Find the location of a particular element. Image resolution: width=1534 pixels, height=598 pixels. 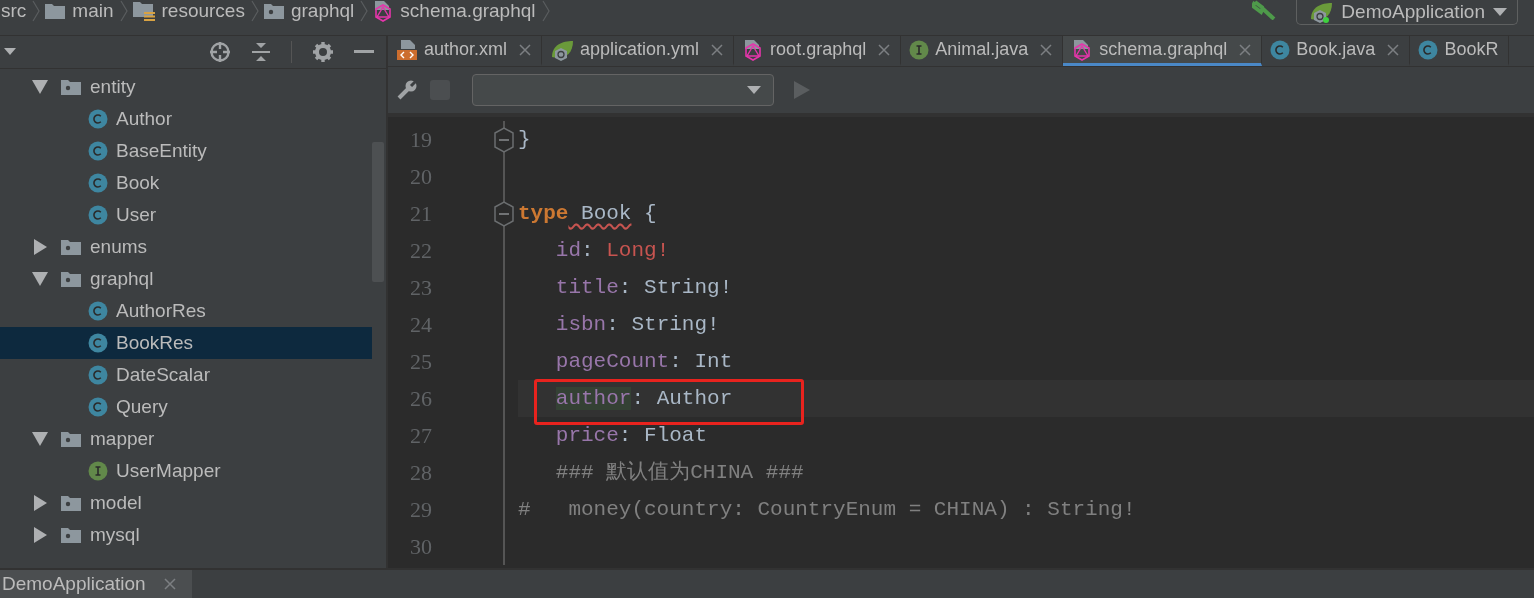

editor-tab: author.xml is located at coordinates (465, 51).